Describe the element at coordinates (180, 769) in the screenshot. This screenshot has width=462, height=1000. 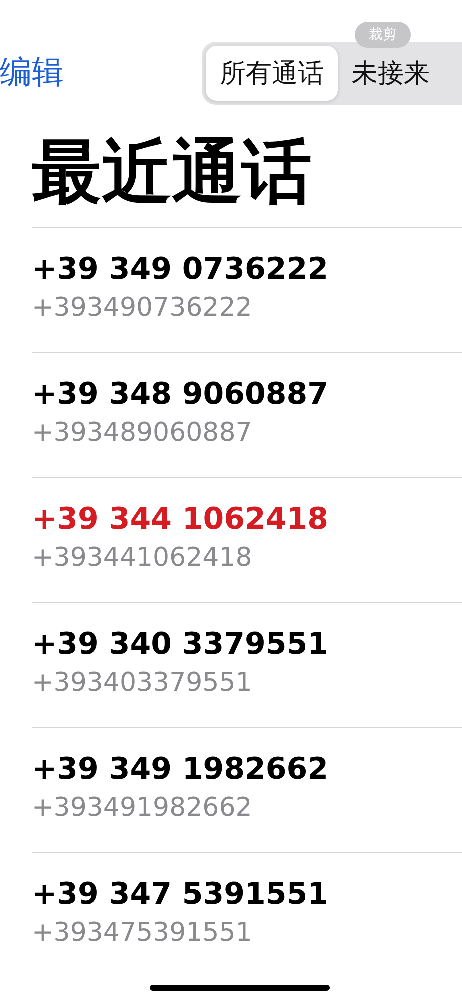
I see `caller-number: +39 349 1982662` at that location.